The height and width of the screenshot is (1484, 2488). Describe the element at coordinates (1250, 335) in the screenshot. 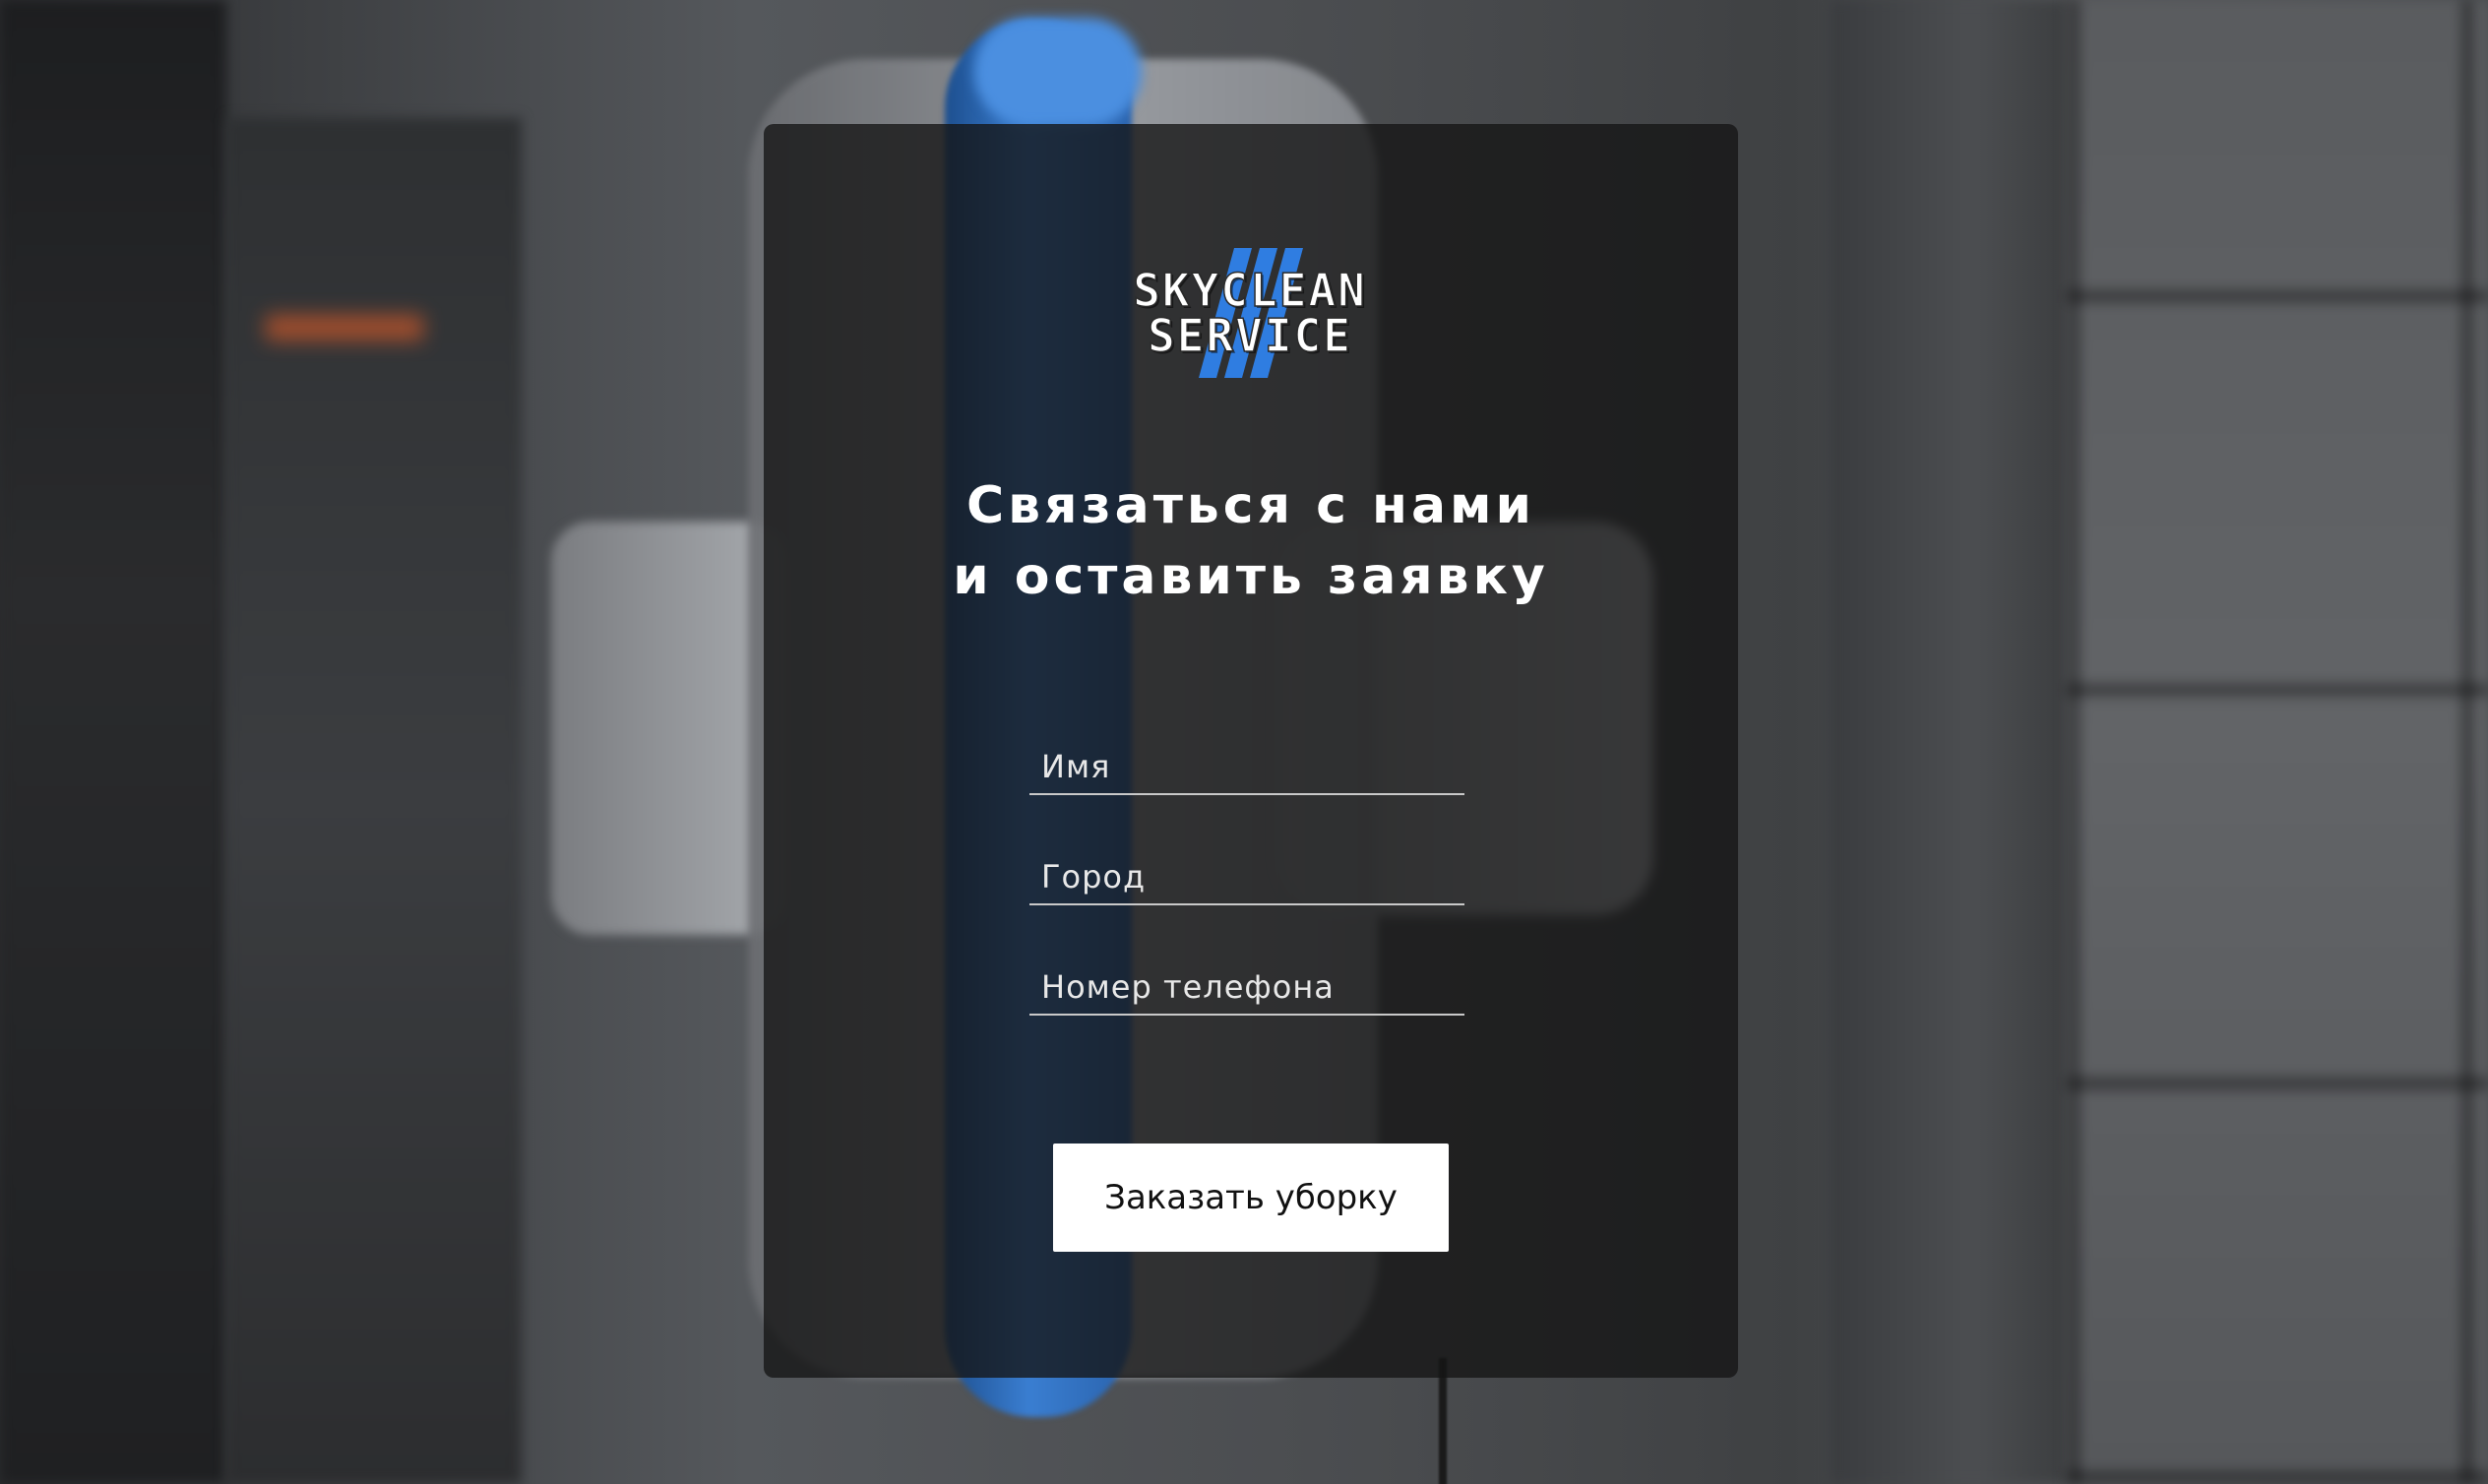

I see `logo-text-line2: SERVICE` at that location.